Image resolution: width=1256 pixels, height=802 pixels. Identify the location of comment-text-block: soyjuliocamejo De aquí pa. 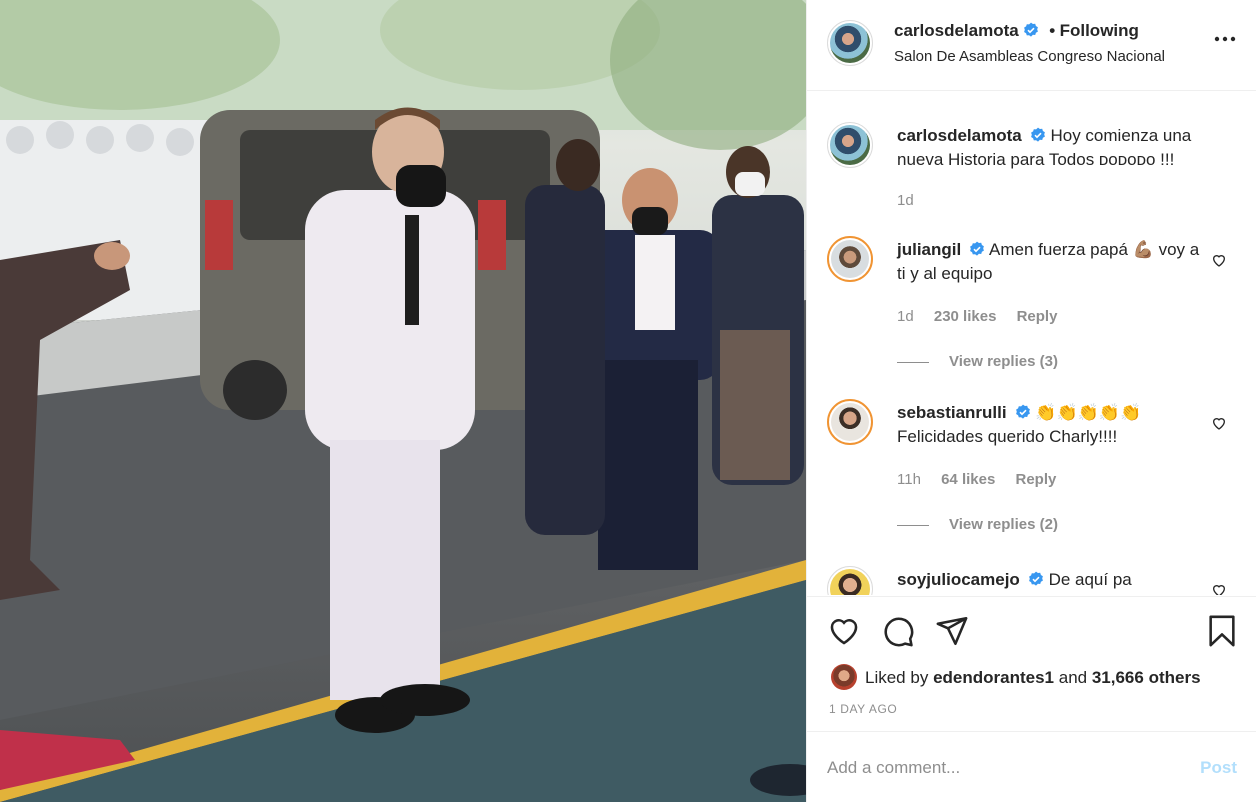
(1052, 580).